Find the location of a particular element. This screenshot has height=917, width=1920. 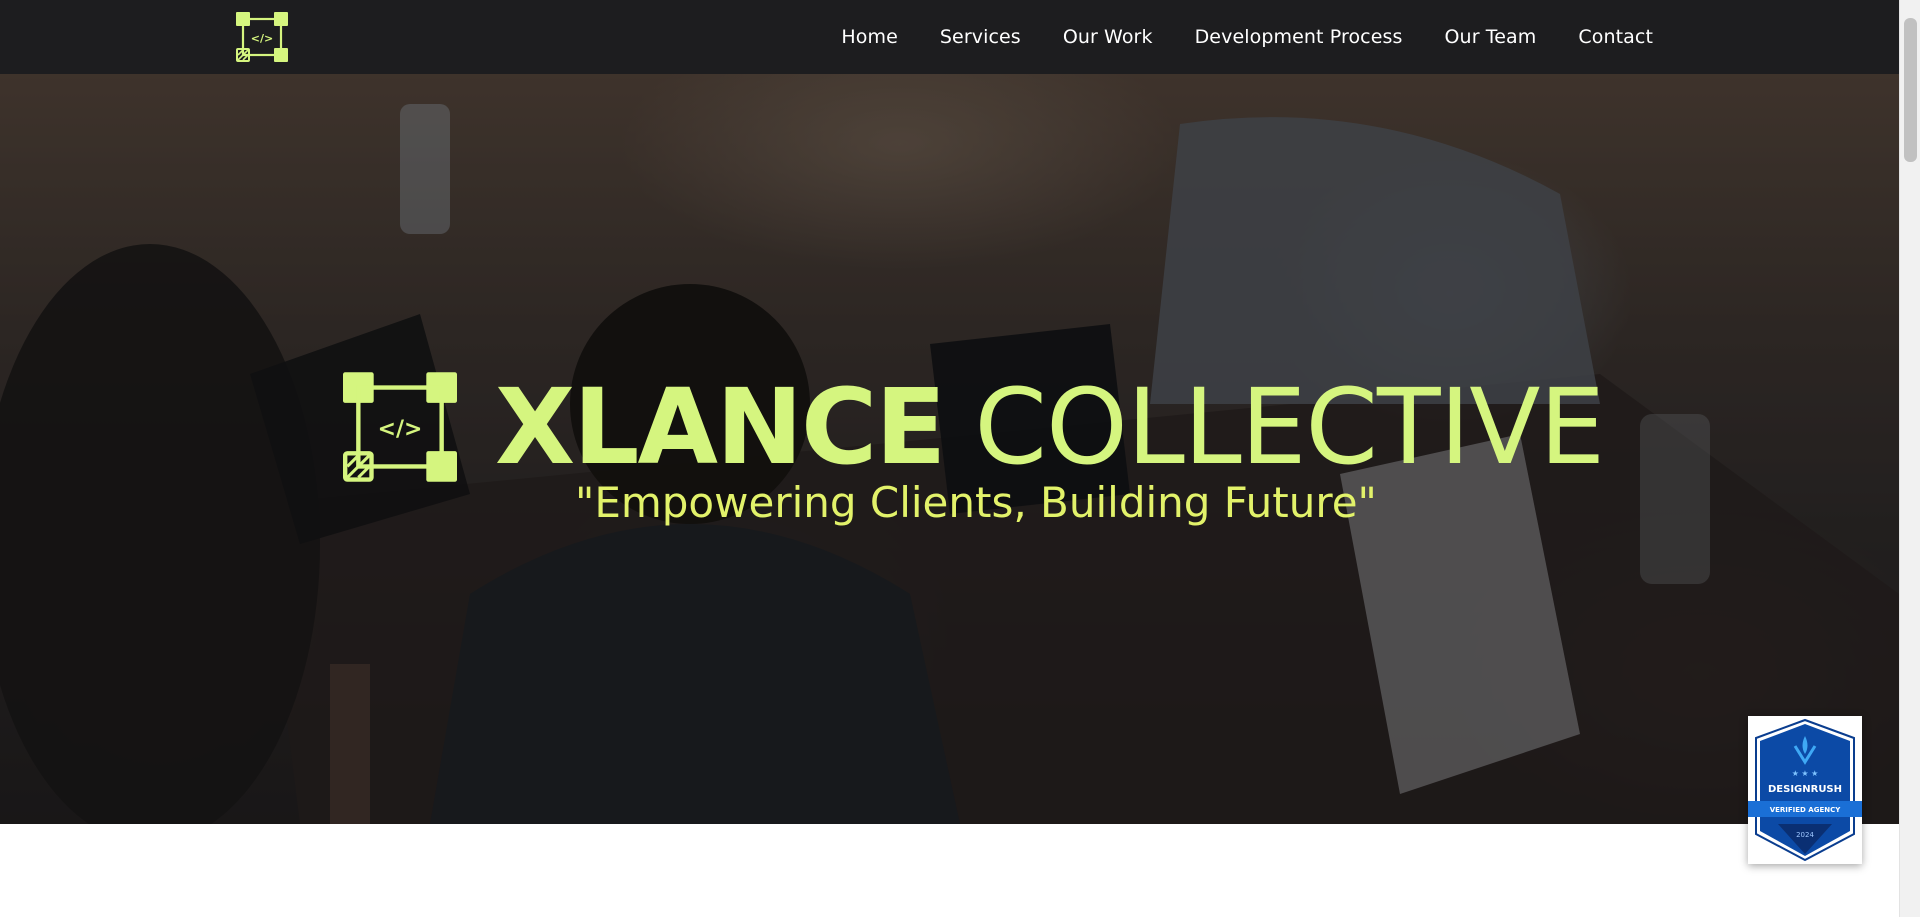

hero-tagline: "Empowering Clients, Building Future" is located at coordinates (976, 502).